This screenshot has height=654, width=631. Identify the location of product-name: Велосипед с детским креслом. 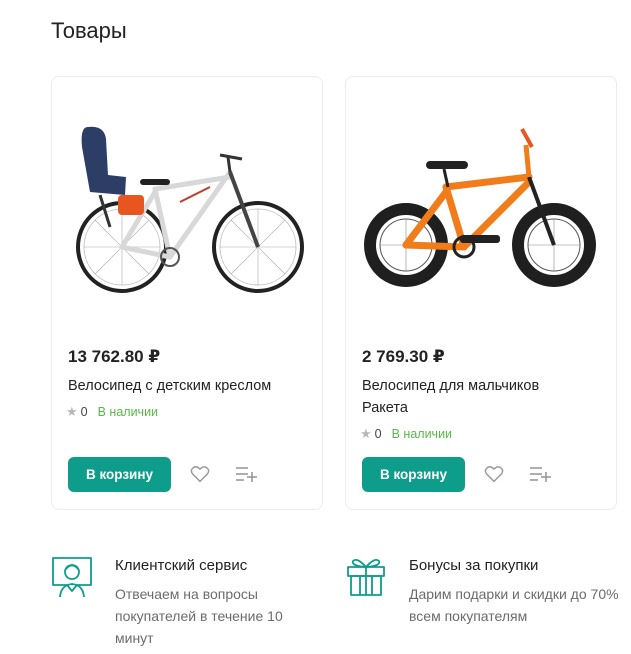
(190, 386).